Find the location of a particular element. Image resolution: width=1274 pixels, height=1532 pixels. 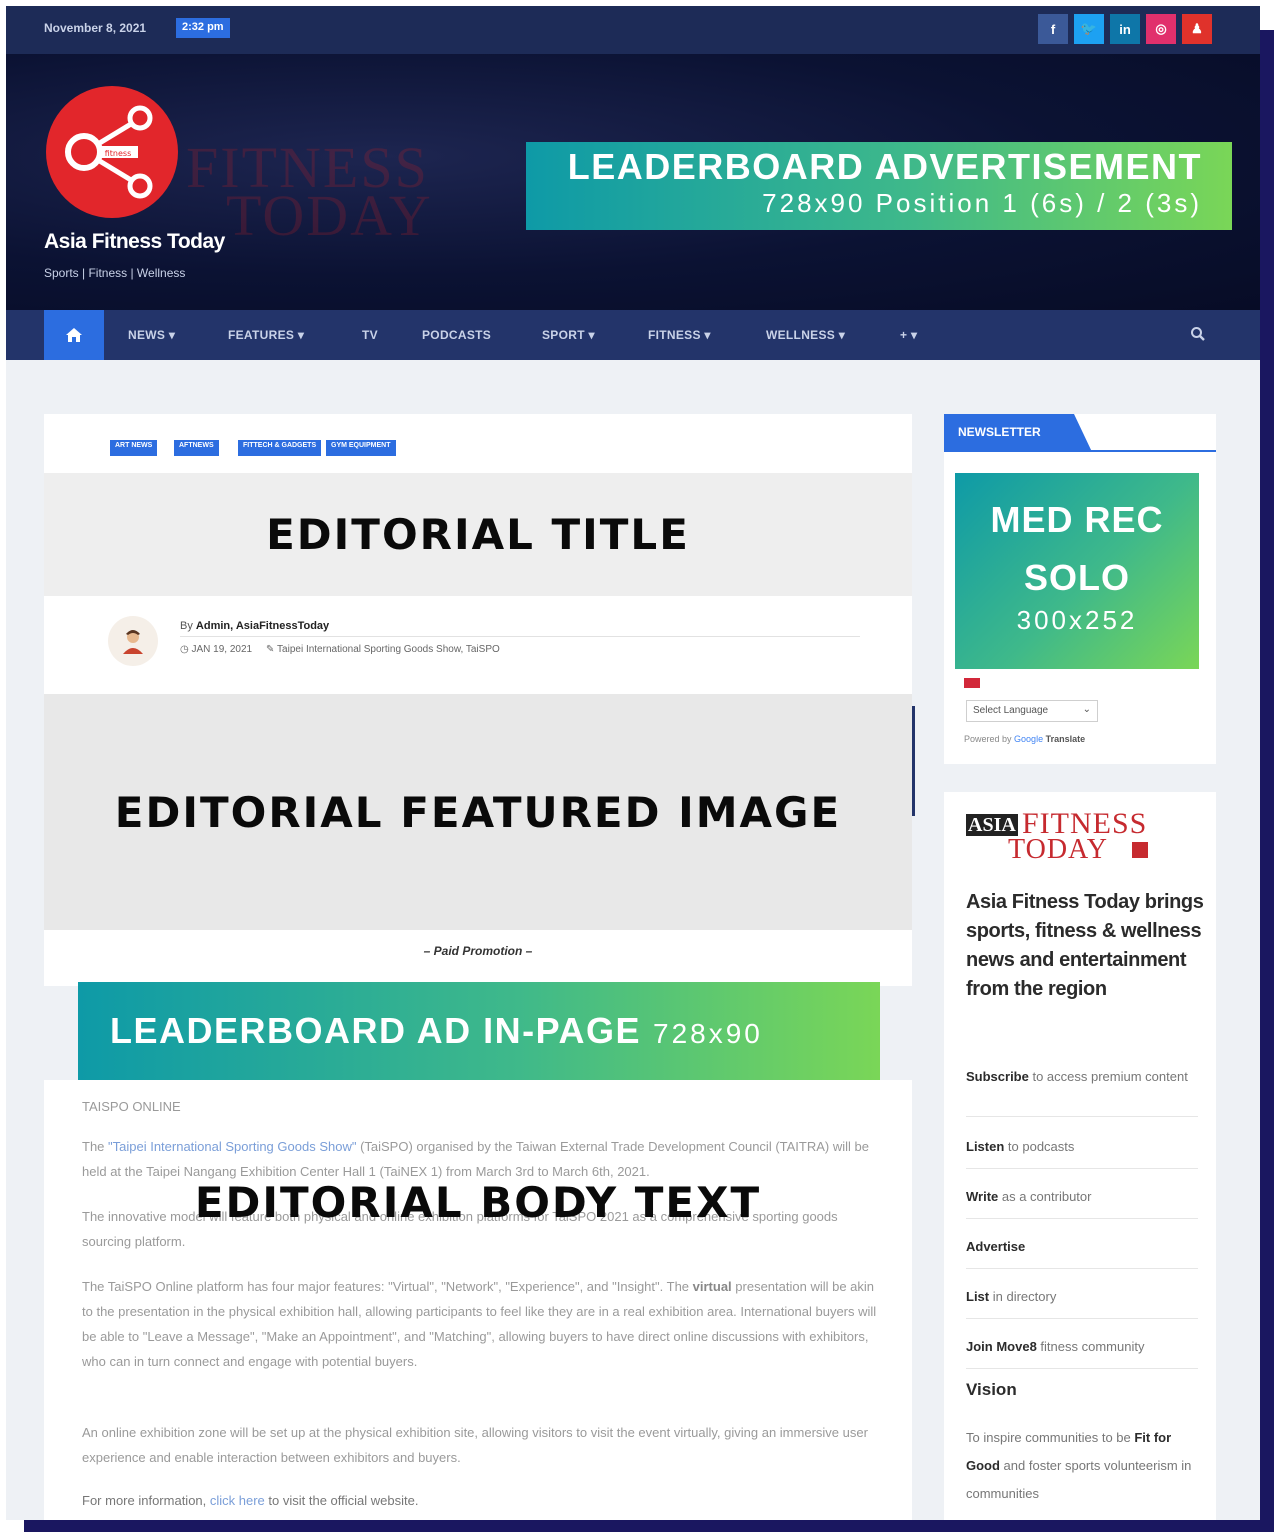

article-date: JAN 19, 2021 is located at coordinates (222, 649).